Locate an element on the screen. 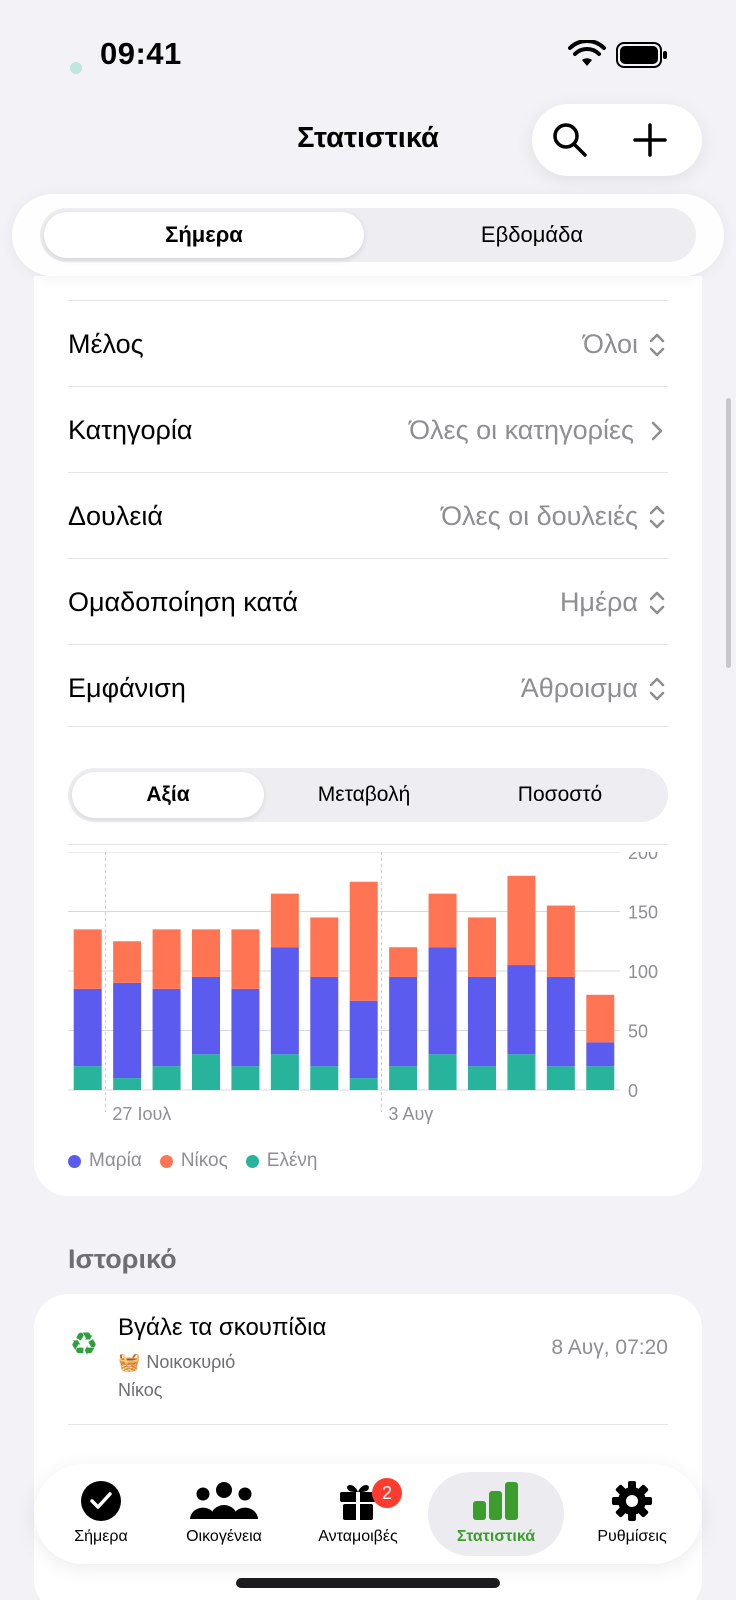 The image size is (736, 1600). tab-change: Μεταβολή is located at coordinates (364, 795).